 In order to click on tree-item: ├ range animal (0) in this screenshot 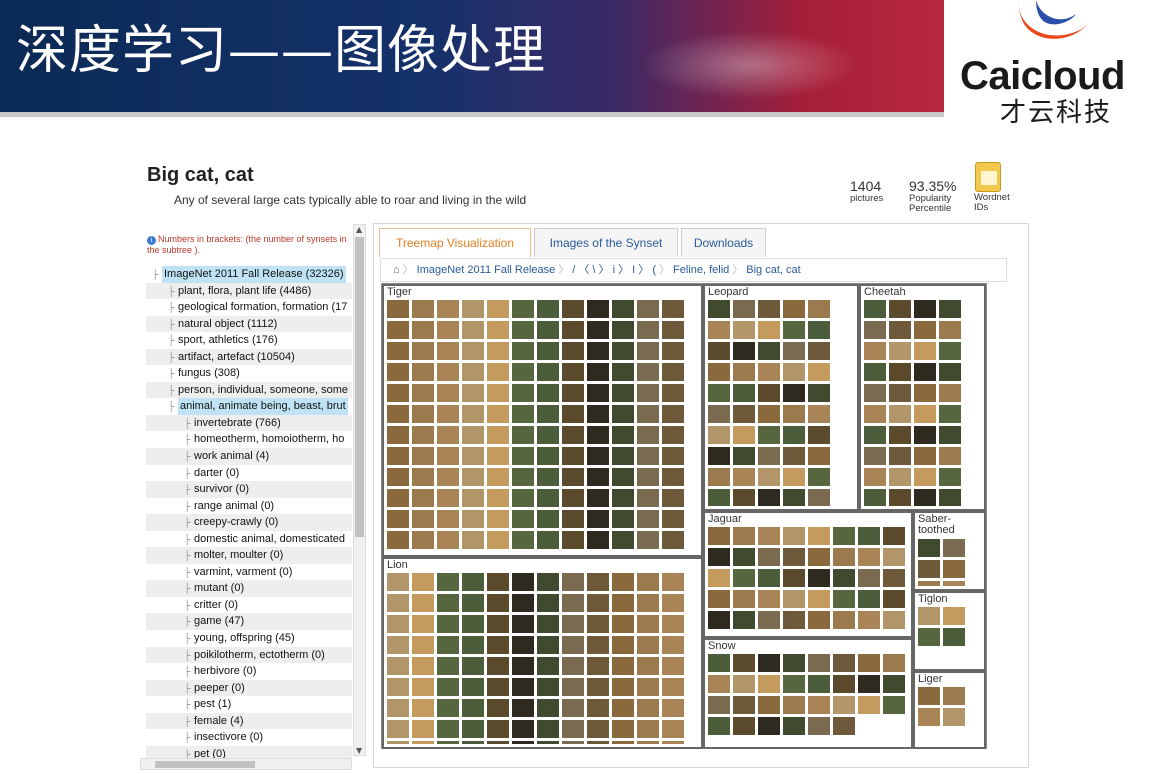, I will do `click(249, 506)`.